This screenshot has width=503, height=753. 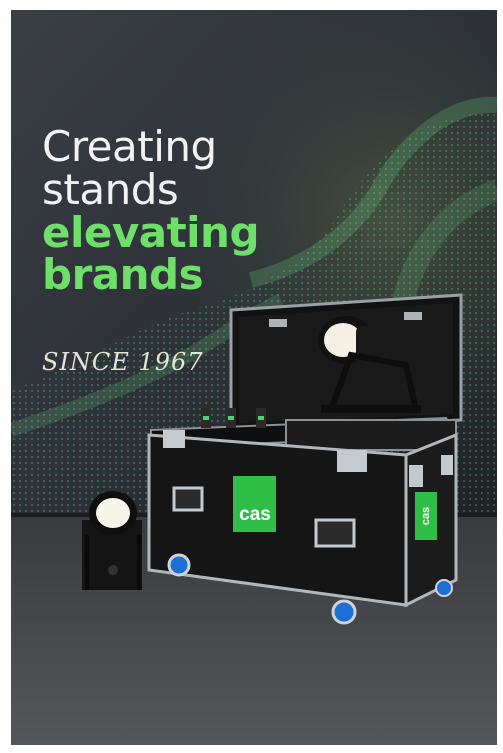 I want to click on tagline-since: SINCE 1967, so click(x=123, y=362).